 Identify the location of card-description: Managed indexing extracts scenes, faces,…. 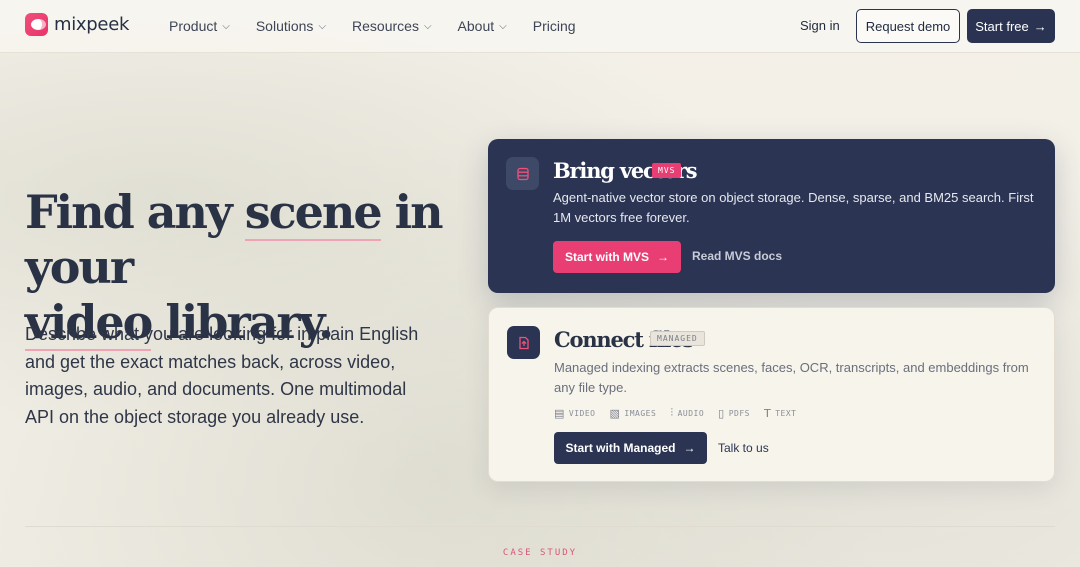
(791, 377).